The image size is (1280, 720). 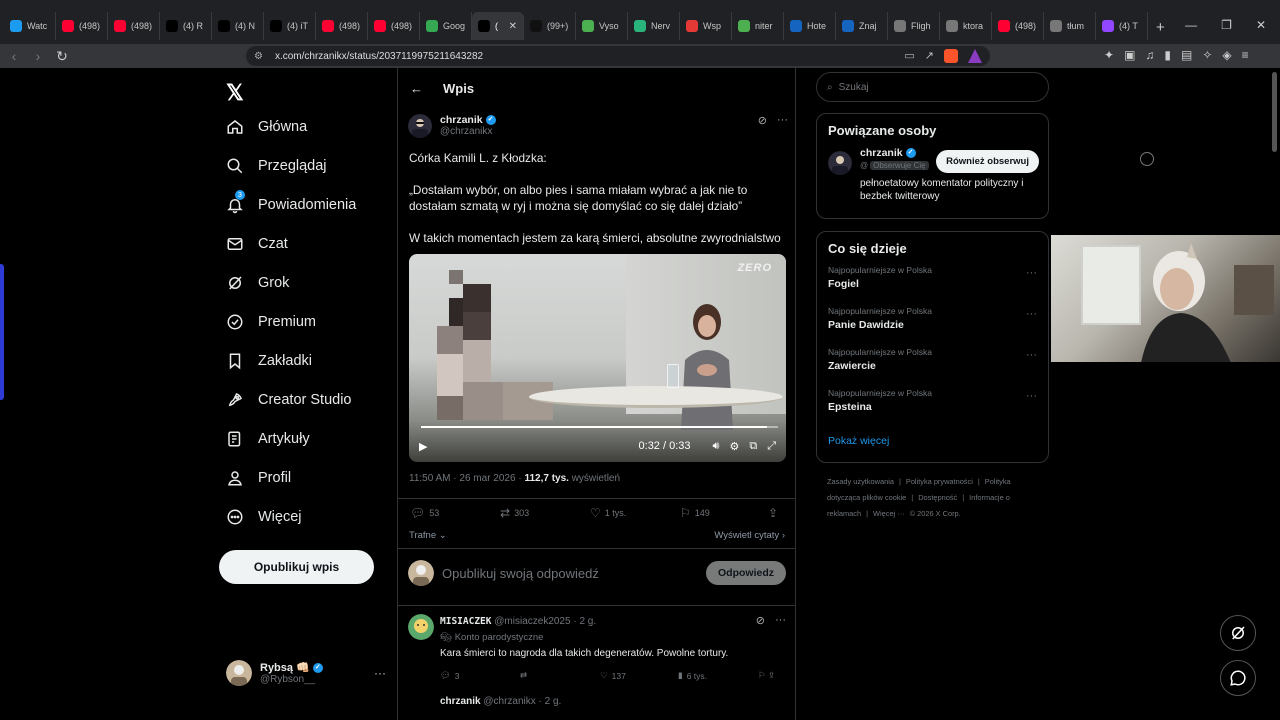 What do you see at coordinates (602, 26) in the screenshot?
I see `browser-tab: Vyso` at bounding box center [602, 26].